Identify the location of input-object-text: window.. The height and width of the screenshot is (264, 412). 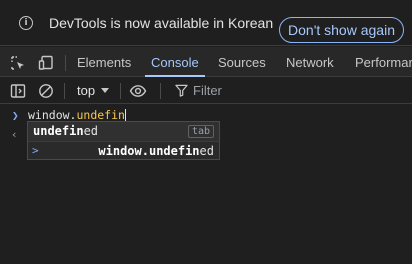
(52, 115).